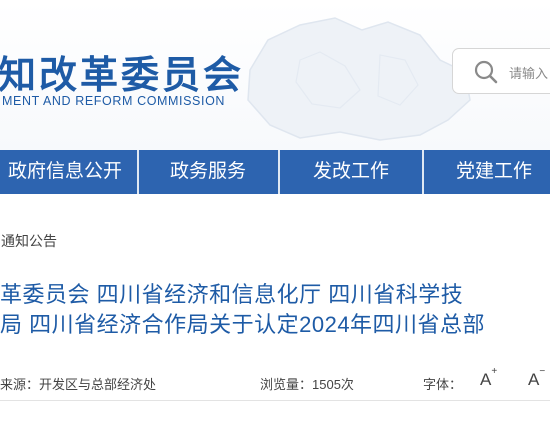 This screenshot has width=550, height=430. What do you see at coordinates (486, 72) in the screenshot?
I see `search-icon` at bounding box center [486, 72].